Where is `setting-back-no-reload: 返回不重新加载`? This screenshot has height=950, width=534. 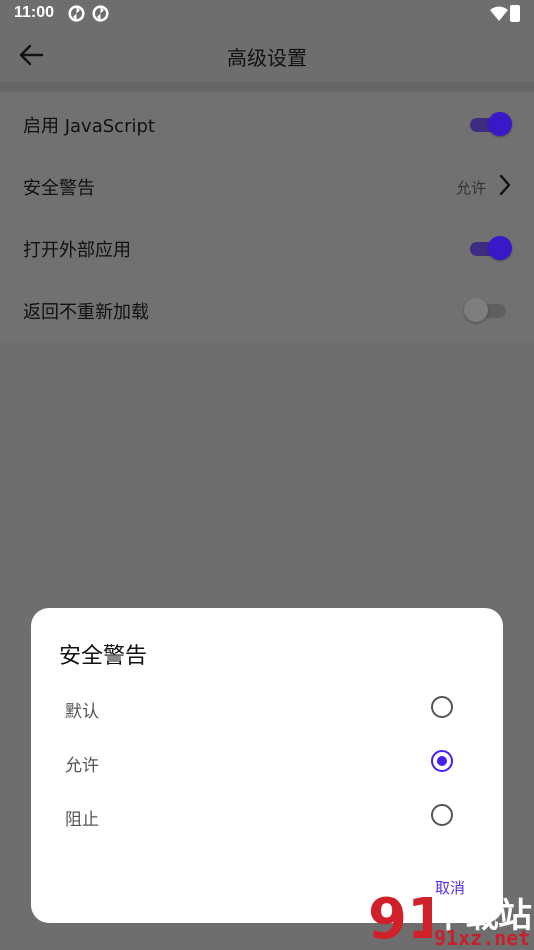 setting-back-no-reload: 返回不重新加载 is located at coordinates (267, 309).